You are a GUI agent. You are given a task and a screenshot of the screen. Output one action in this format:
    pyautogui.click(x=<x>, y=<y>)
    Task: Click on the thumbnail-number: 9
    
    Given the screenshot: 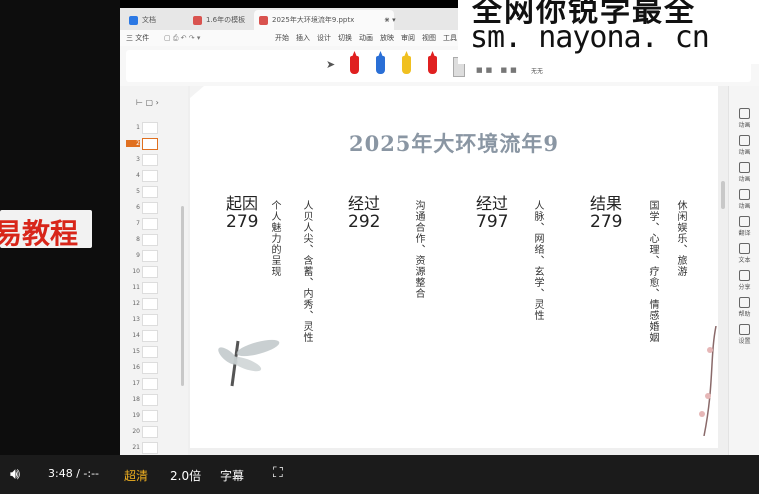 What is the action you would take?
    pyautogui.click(x=138, y=255)
    